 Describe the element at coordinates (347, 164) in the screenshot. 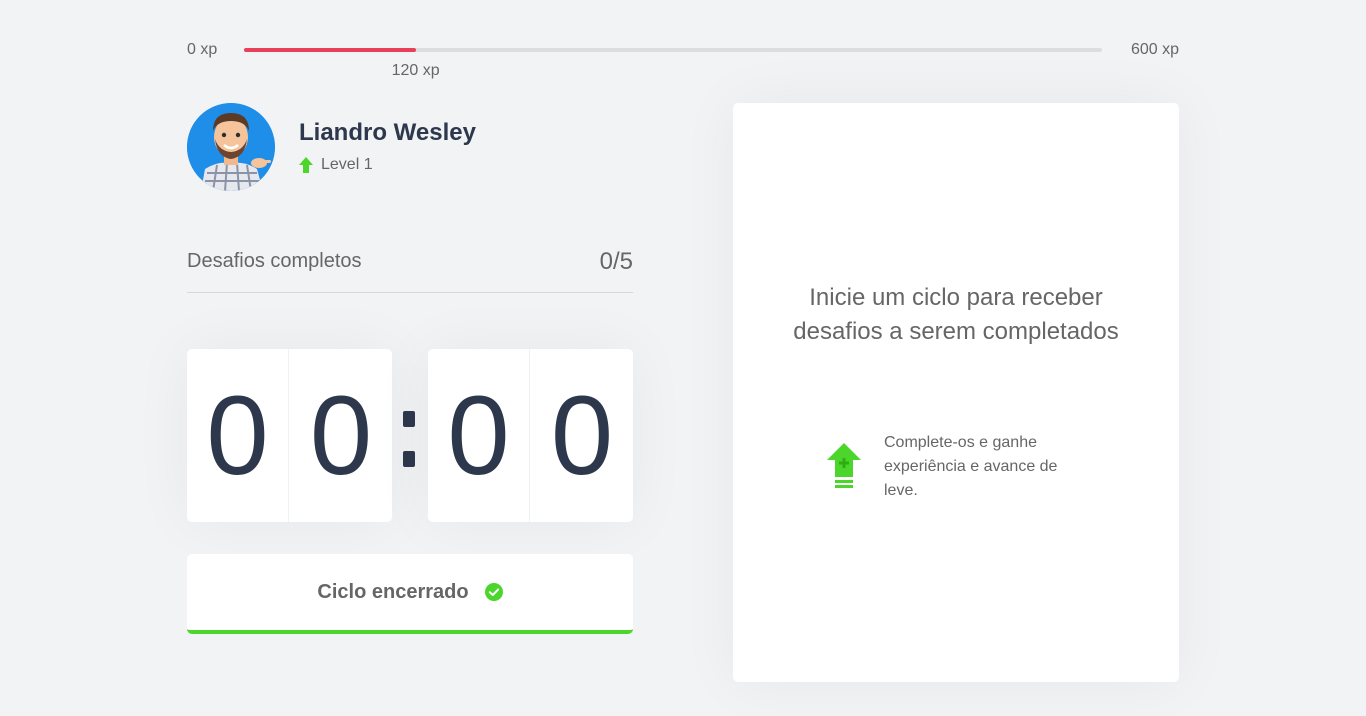

I see `profile-level-label: Level 1` at that location.